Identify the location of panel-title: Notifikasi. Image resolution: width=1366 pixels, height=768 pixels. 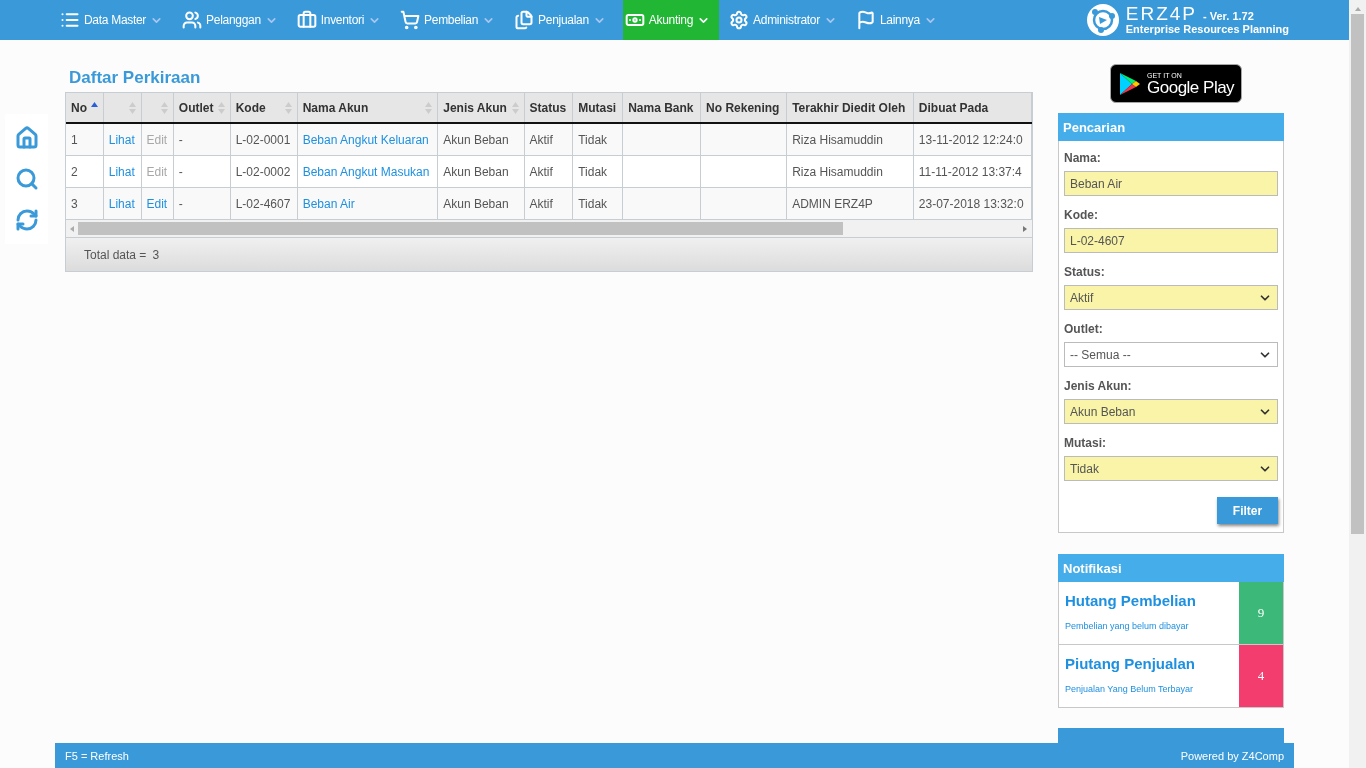
(1171, 568).